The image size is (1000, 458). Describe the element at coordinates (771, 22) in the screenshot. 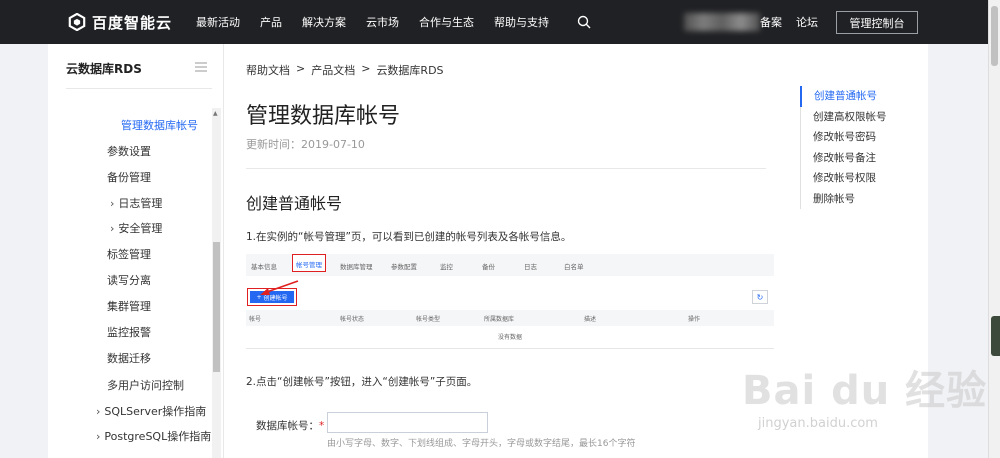

I see `nav-item-record: 备案` at that location.